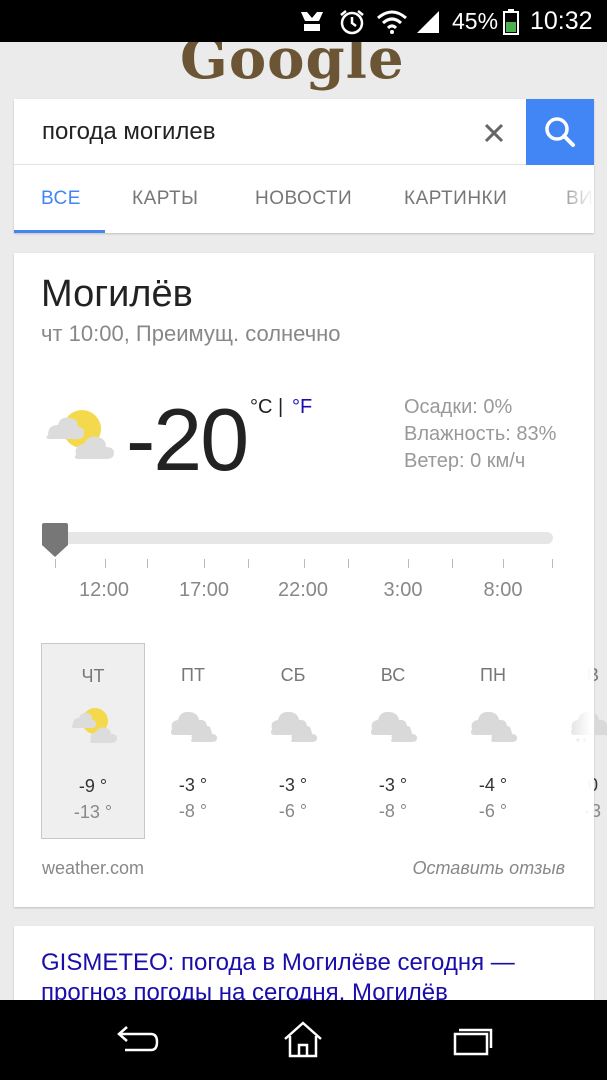 This screenshot has width=607, height=1080. What do you see at coordinates (458, 407) in the screenshot?
I see `precipitation: Осадки: 0%` at bounding box center [458, 407].